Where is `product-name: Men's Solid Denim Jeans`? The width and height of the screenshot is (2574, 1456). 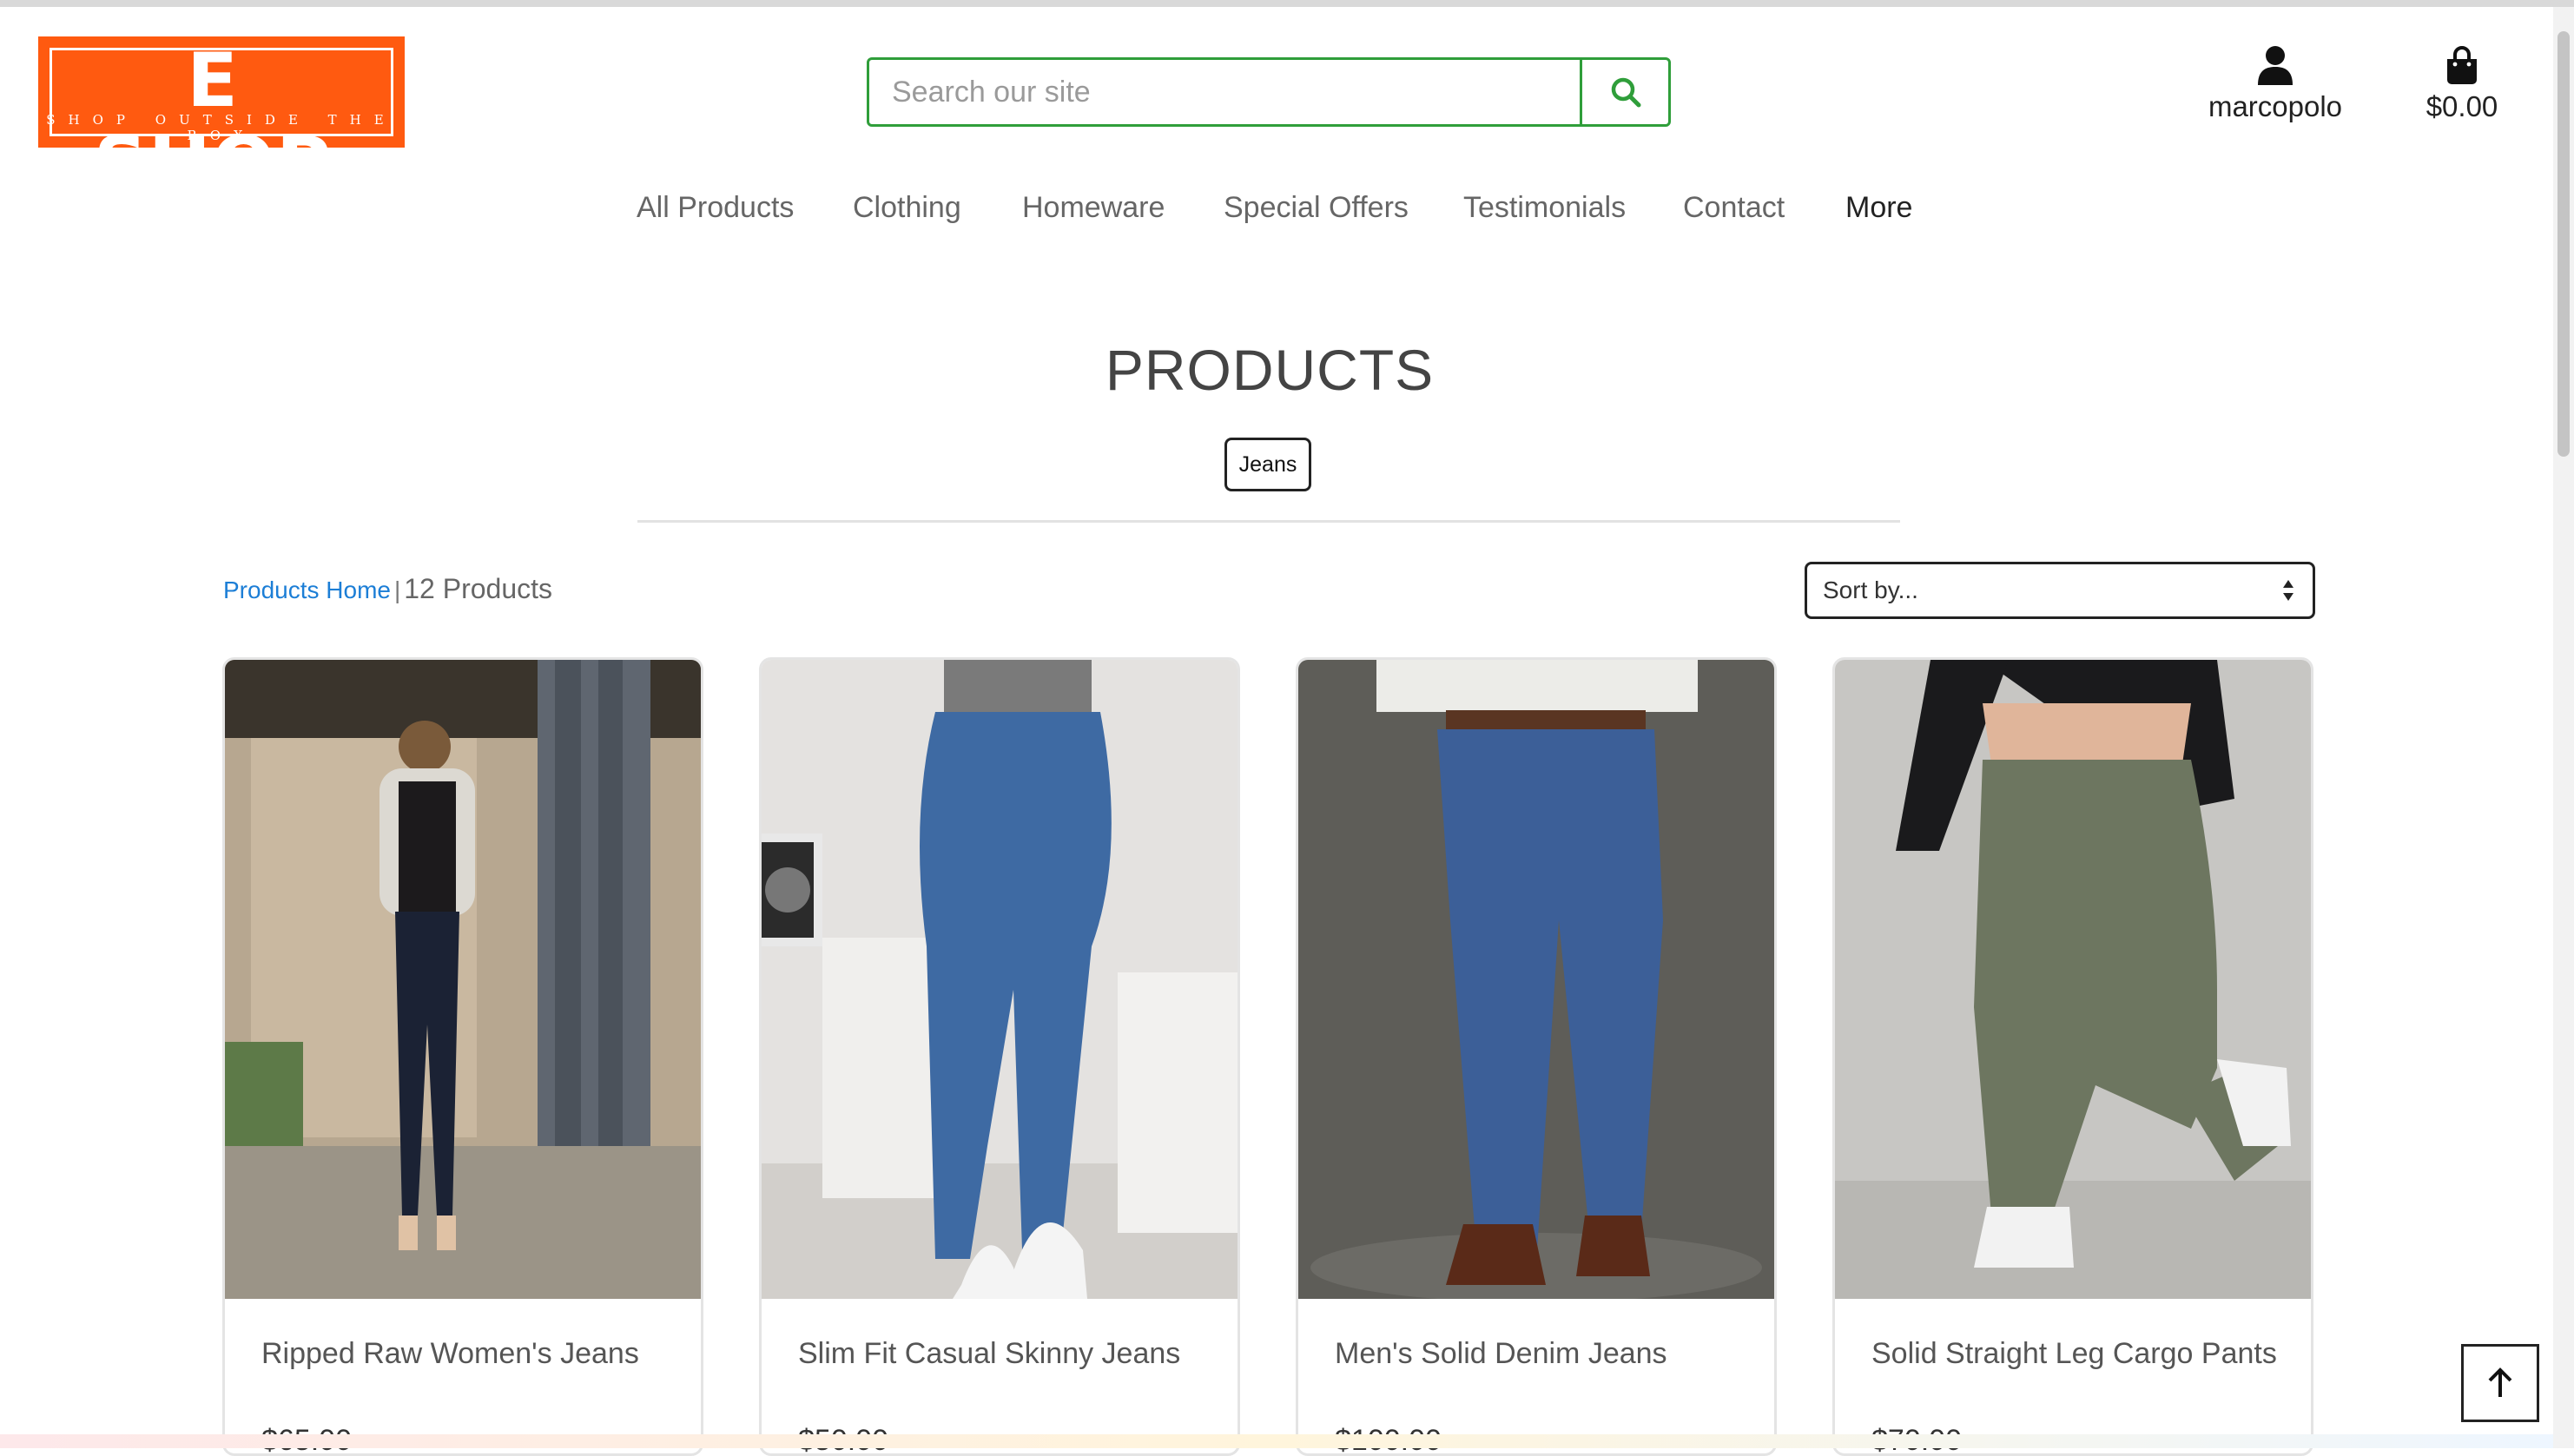 product-name: Men's Solid Denim Jeans is located at coordinates (1501, 1354).